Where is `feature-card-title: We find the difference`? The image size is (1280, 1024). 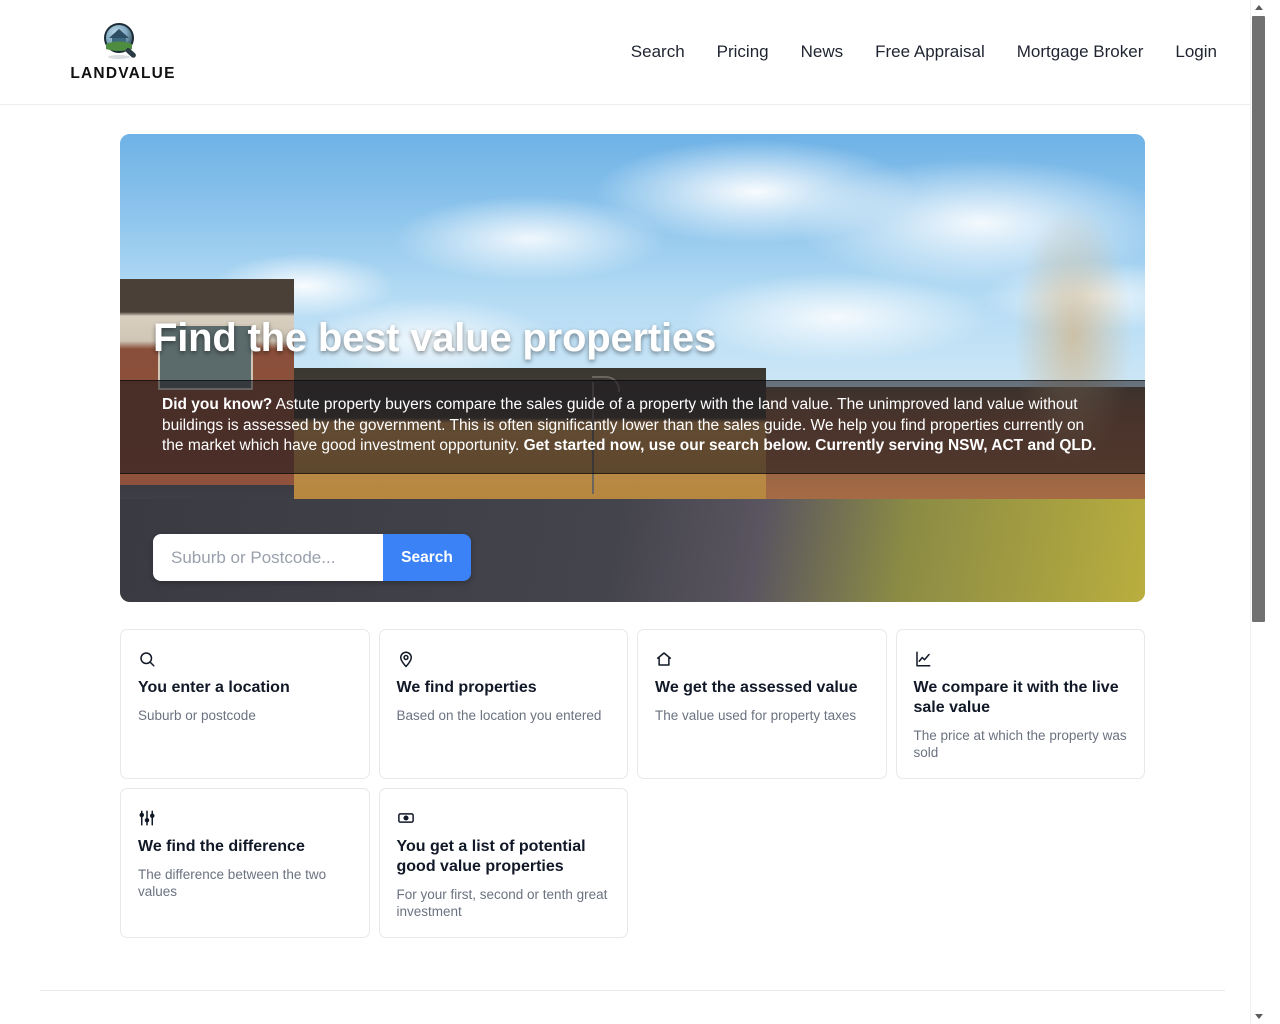
feature-card-title: We find the difference is located at coordinates (221, 846).